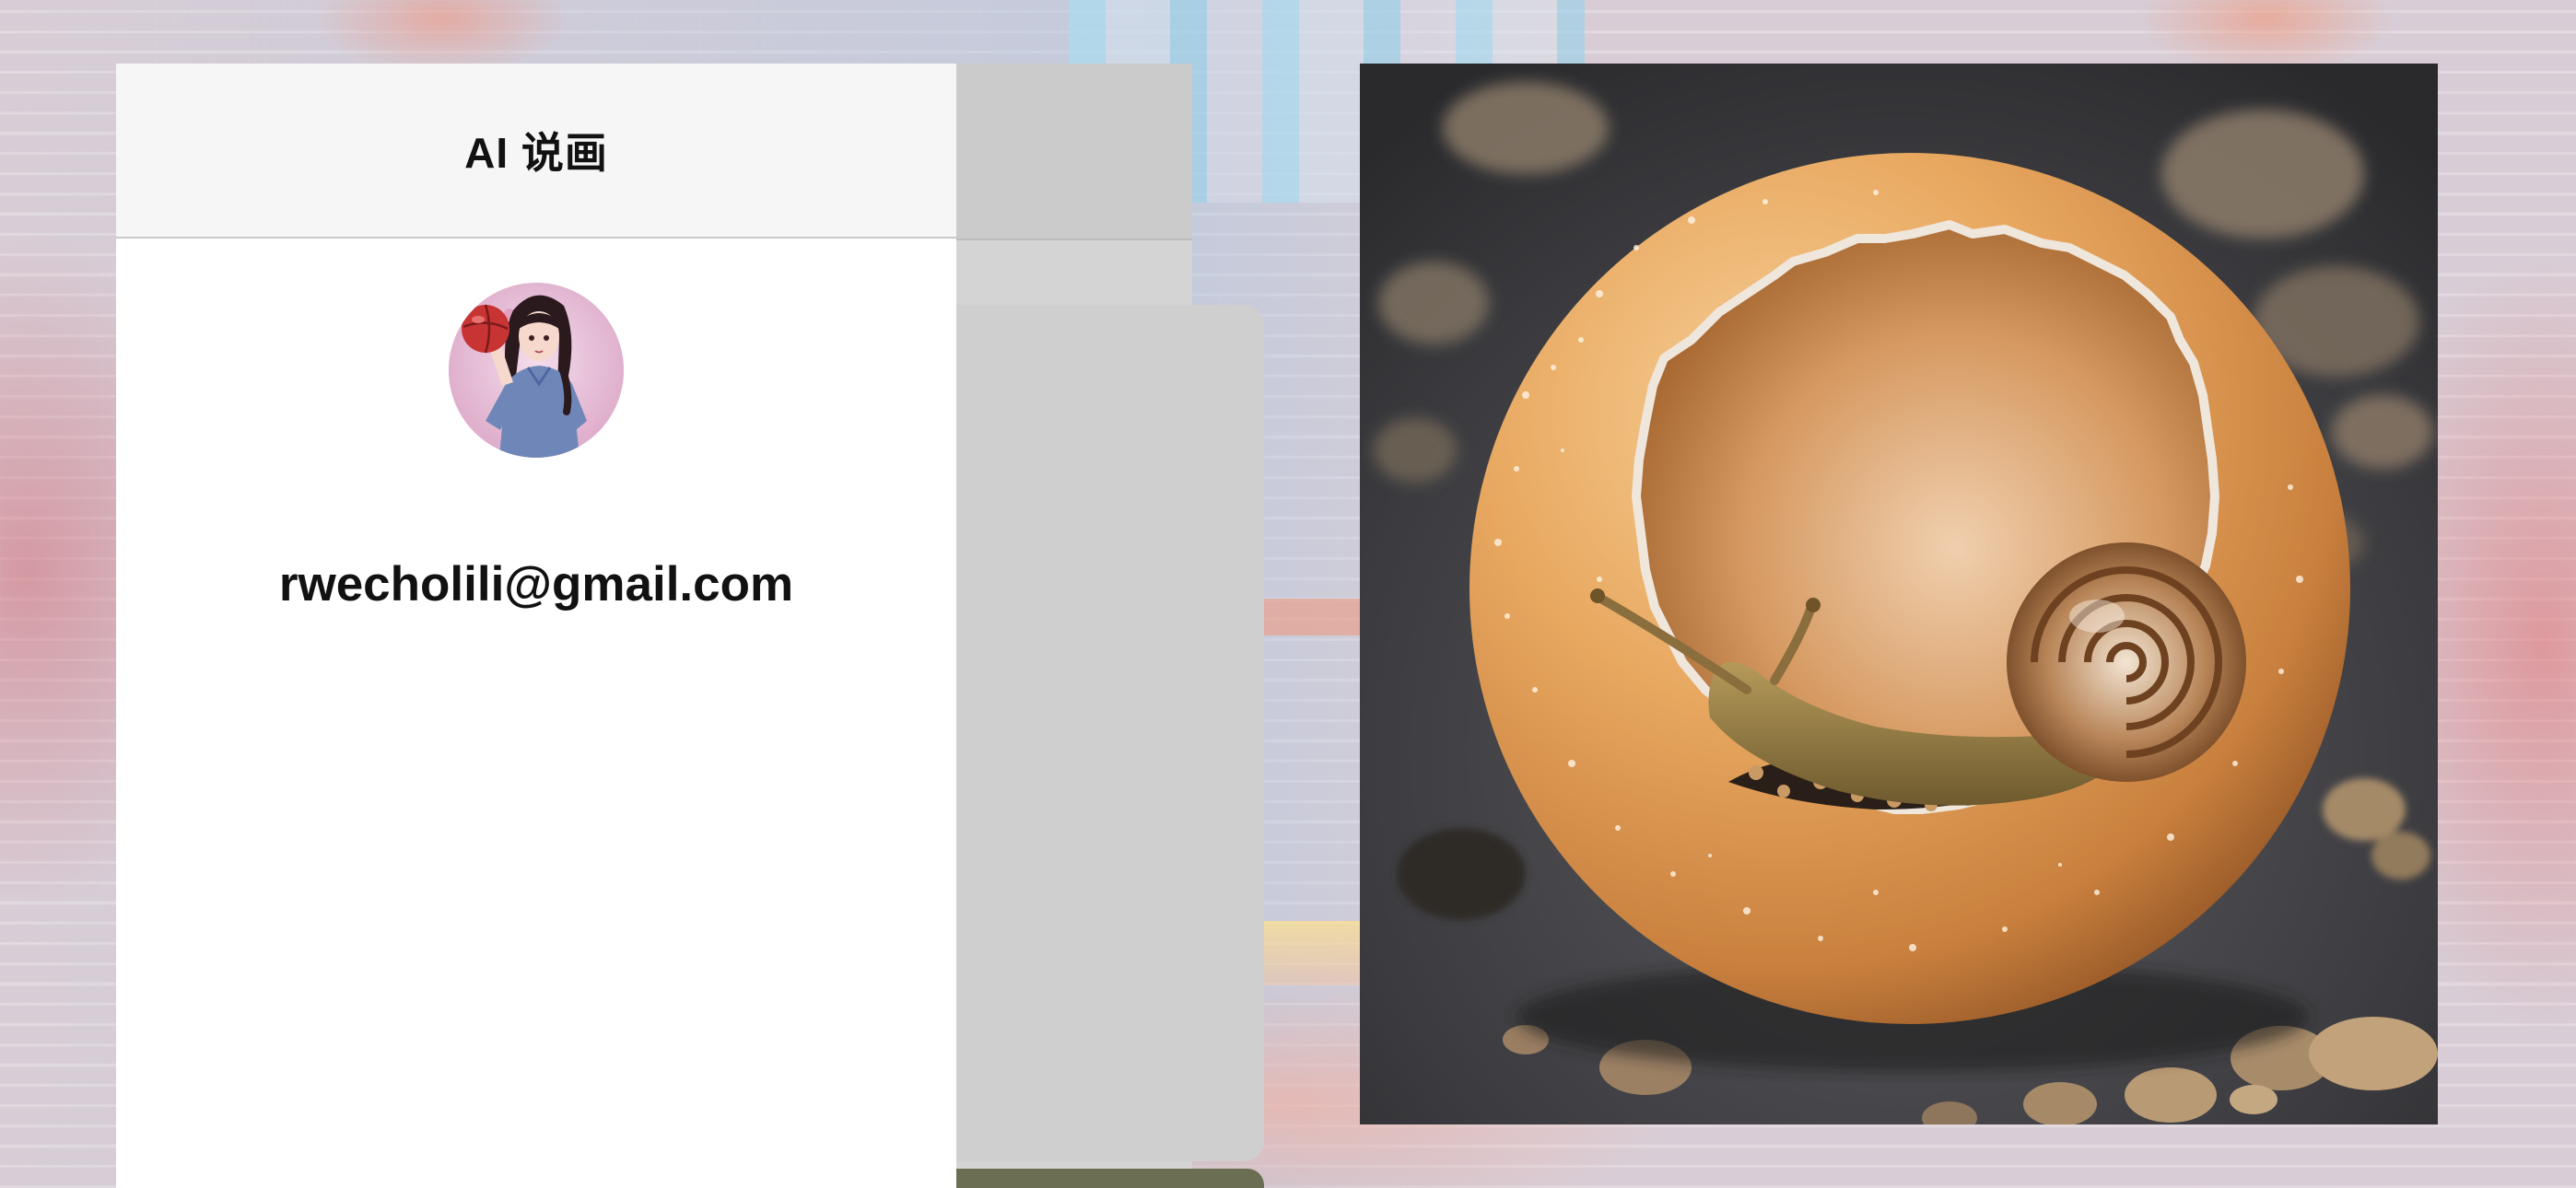 The width and height of the screenshot is (2576, 1188). I want to click on background-thumbnail, so click(1095, 1178).